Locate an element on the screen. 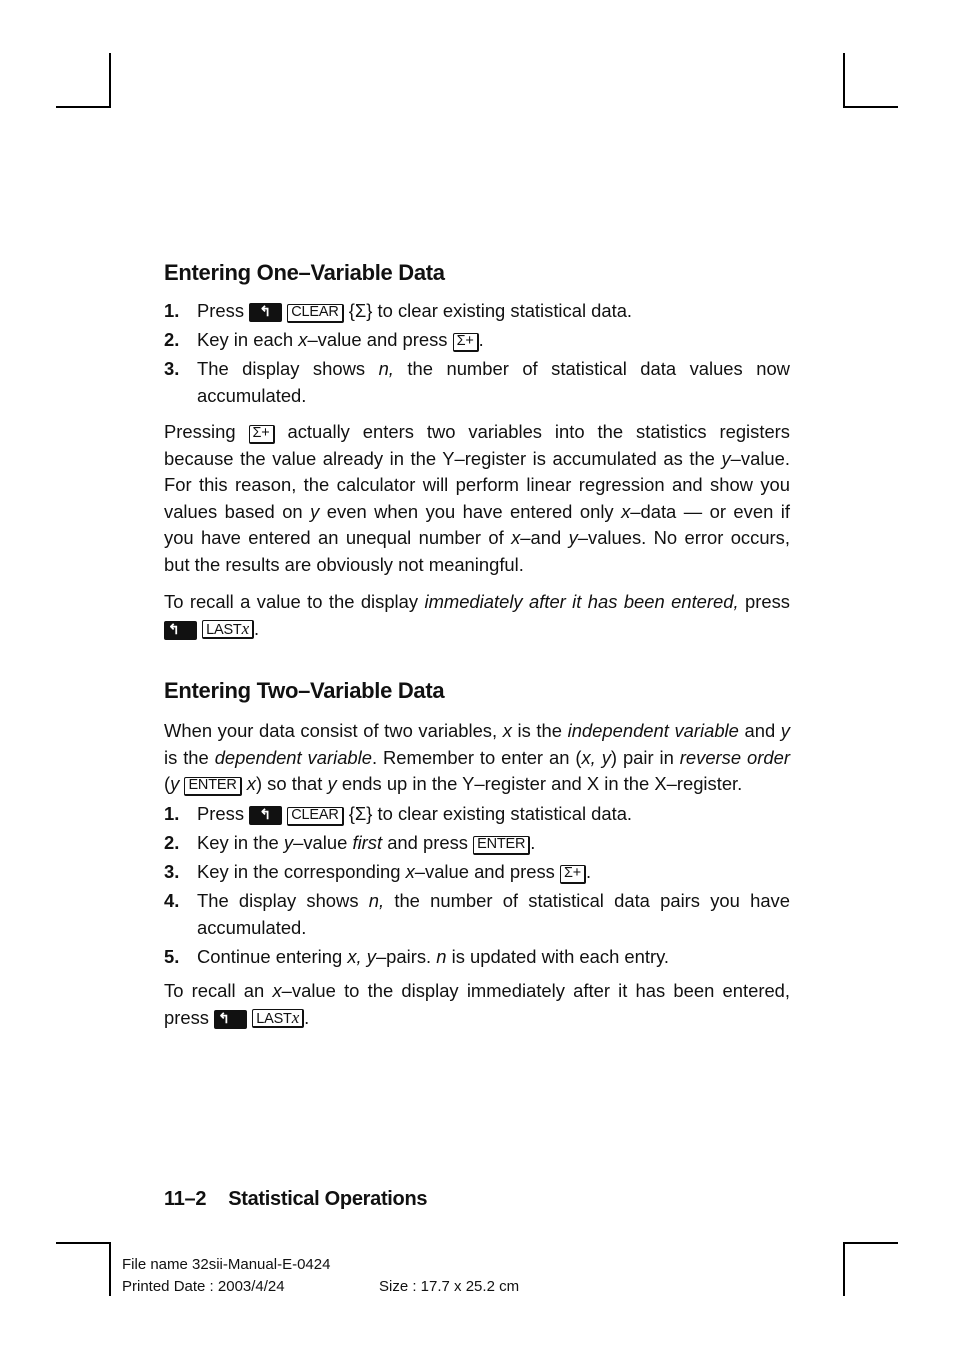  step-2: 2. Key in each x–value and press Σ+. is located at coordinates (477, 340).